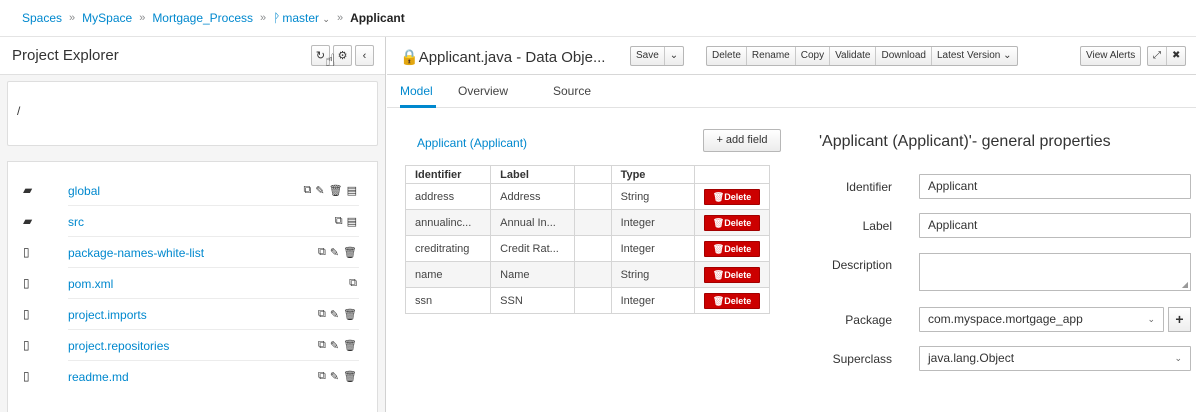 This screenshot has width=1196, height=412. I want to click on tab-source: Source, so click(572, 91).